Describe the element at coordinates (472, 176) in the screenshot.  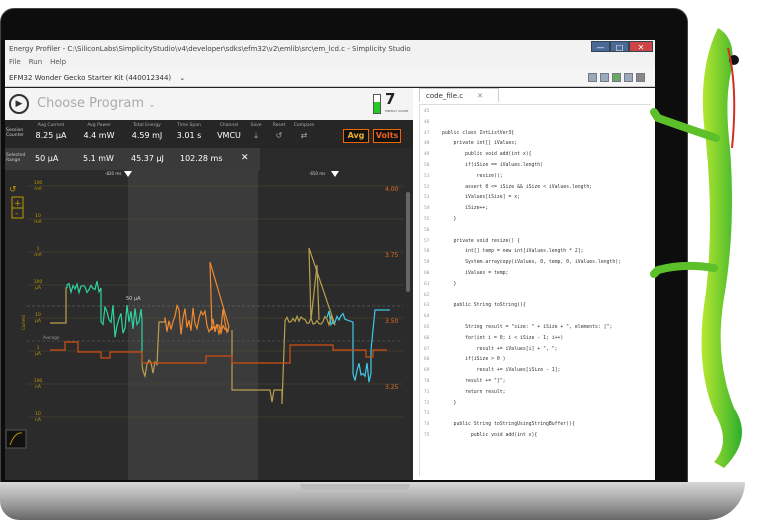
I see `code-line: resize();` at that location.